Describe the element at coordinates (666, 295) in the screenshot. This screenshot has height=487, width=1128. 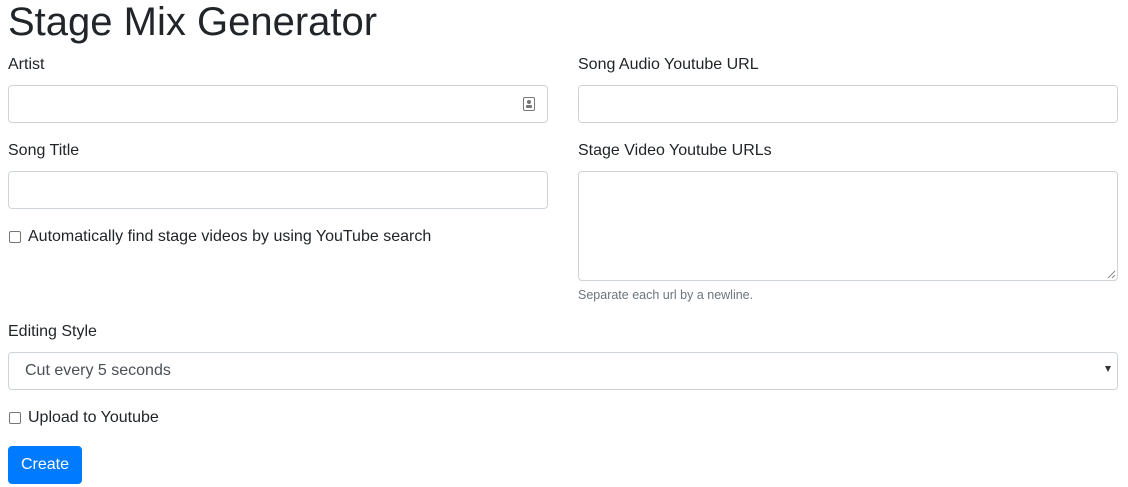
I see `stage-video-urls-help: Separate each url by a newline.` at that location.